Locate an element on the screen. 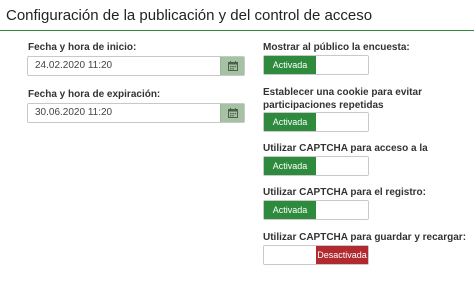 This screenshot has height=298, width=474. public-survey-toggle: Activada is located at coordinates (316, 65).